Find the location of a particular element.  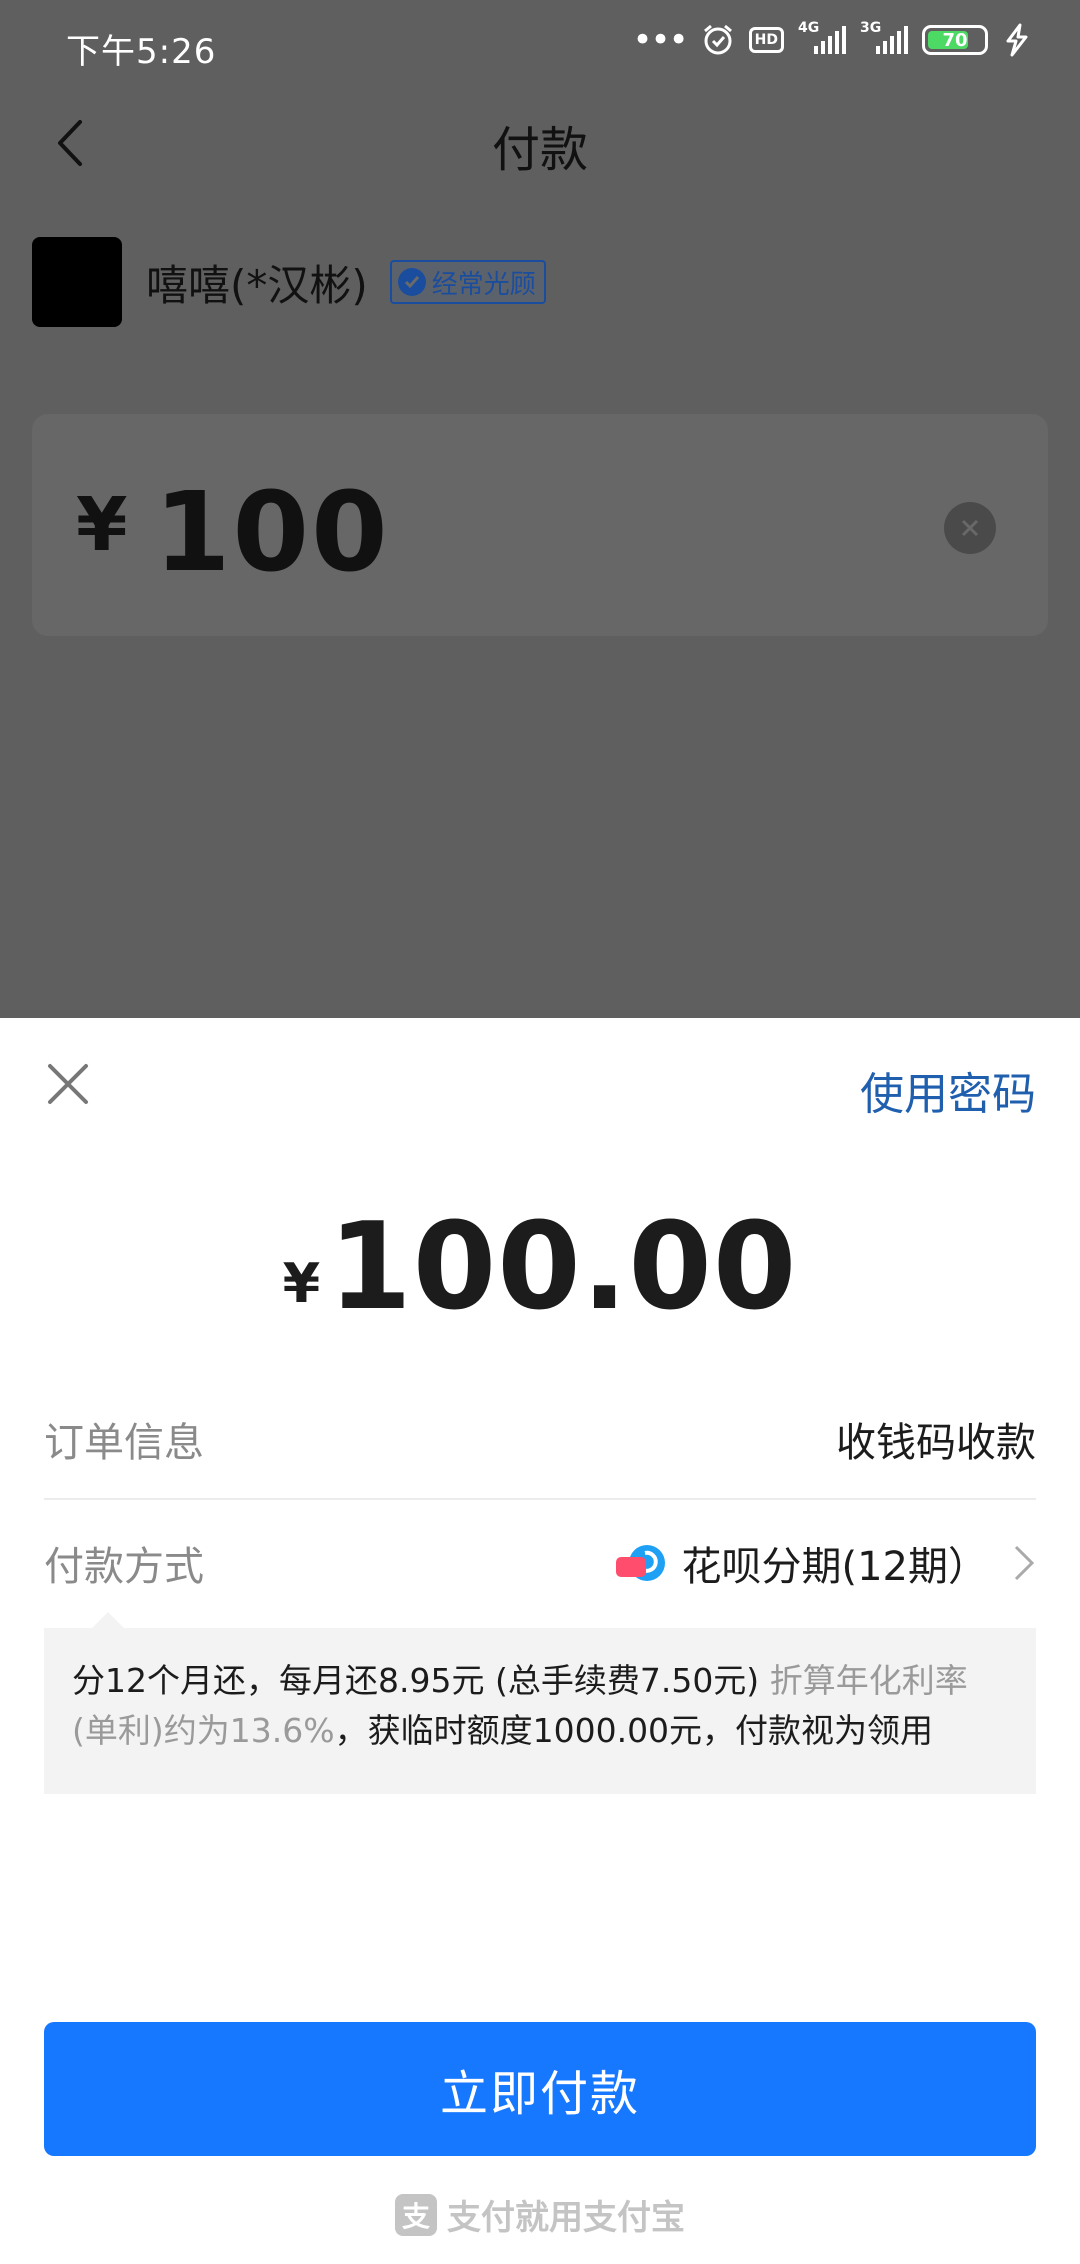

signal-3g-icon: 3G is located at coordinates (884, 38).